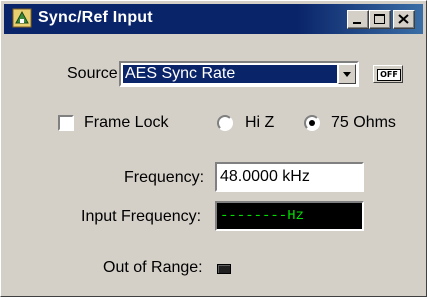  Describe the element at coordinates (357, 23) in the screenshot. I see `minimize-icon` at that location.